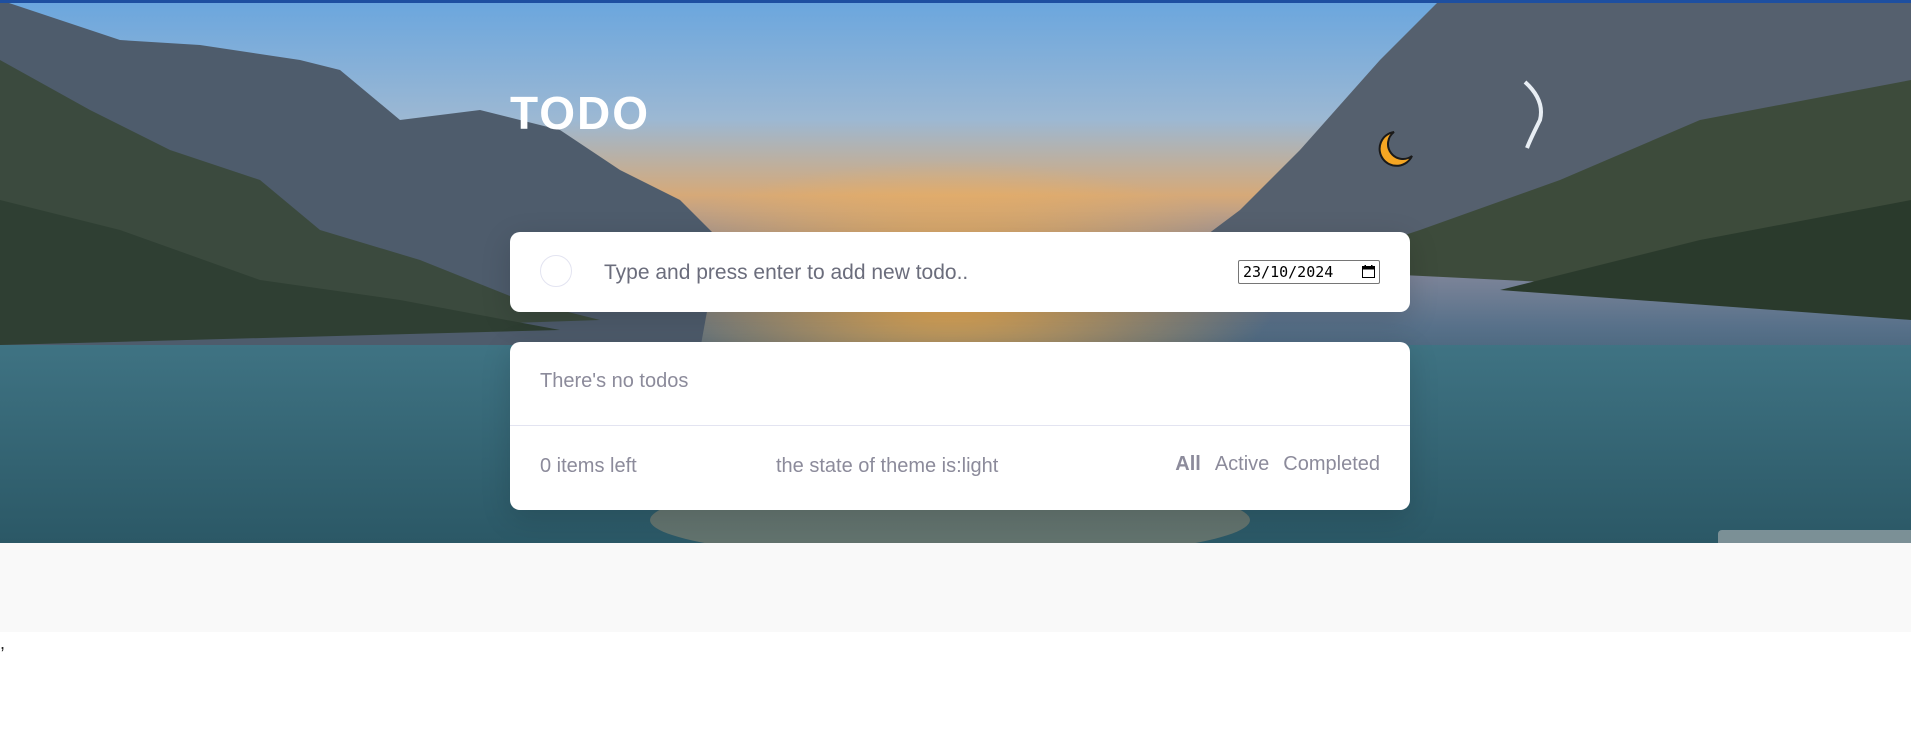  I want to click on new-todo-card: 23/10/2024, so click(960, 272).